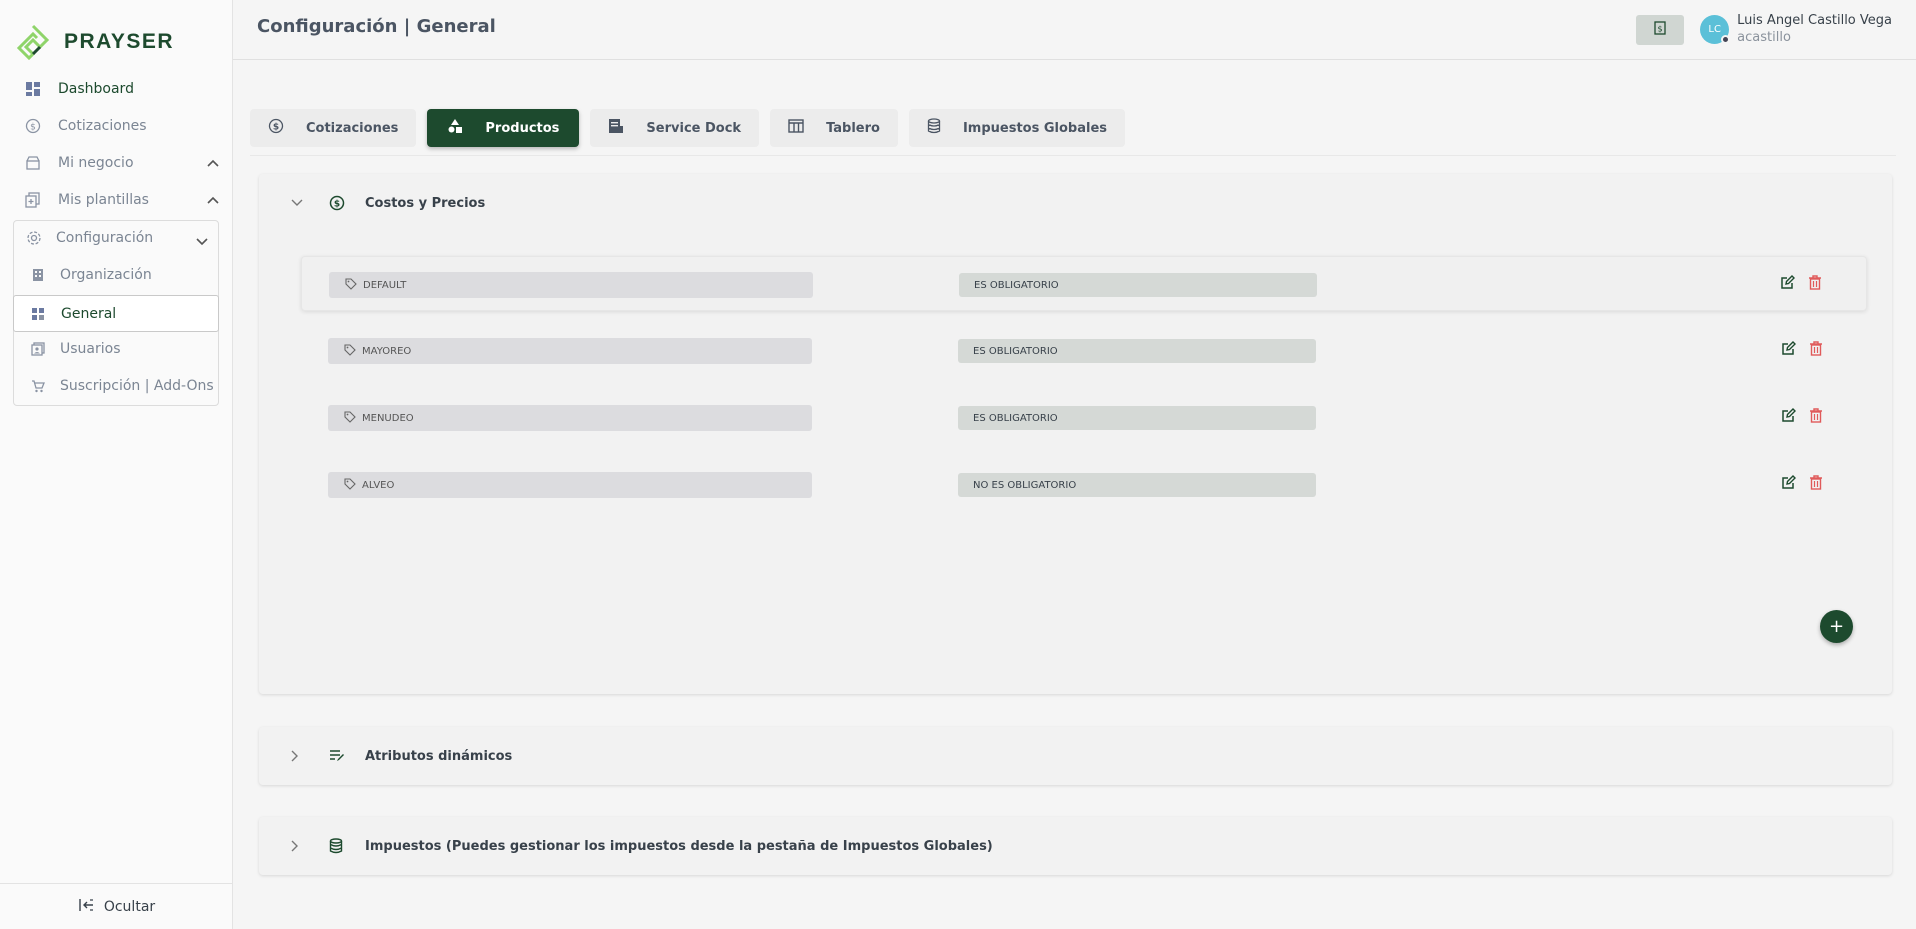 This screenshot has height=929, width=1916. Describe the element at coordinates (1075, 203) in the screenshot. I see `panel-header-costos: $ Costos y Precios` at that location.